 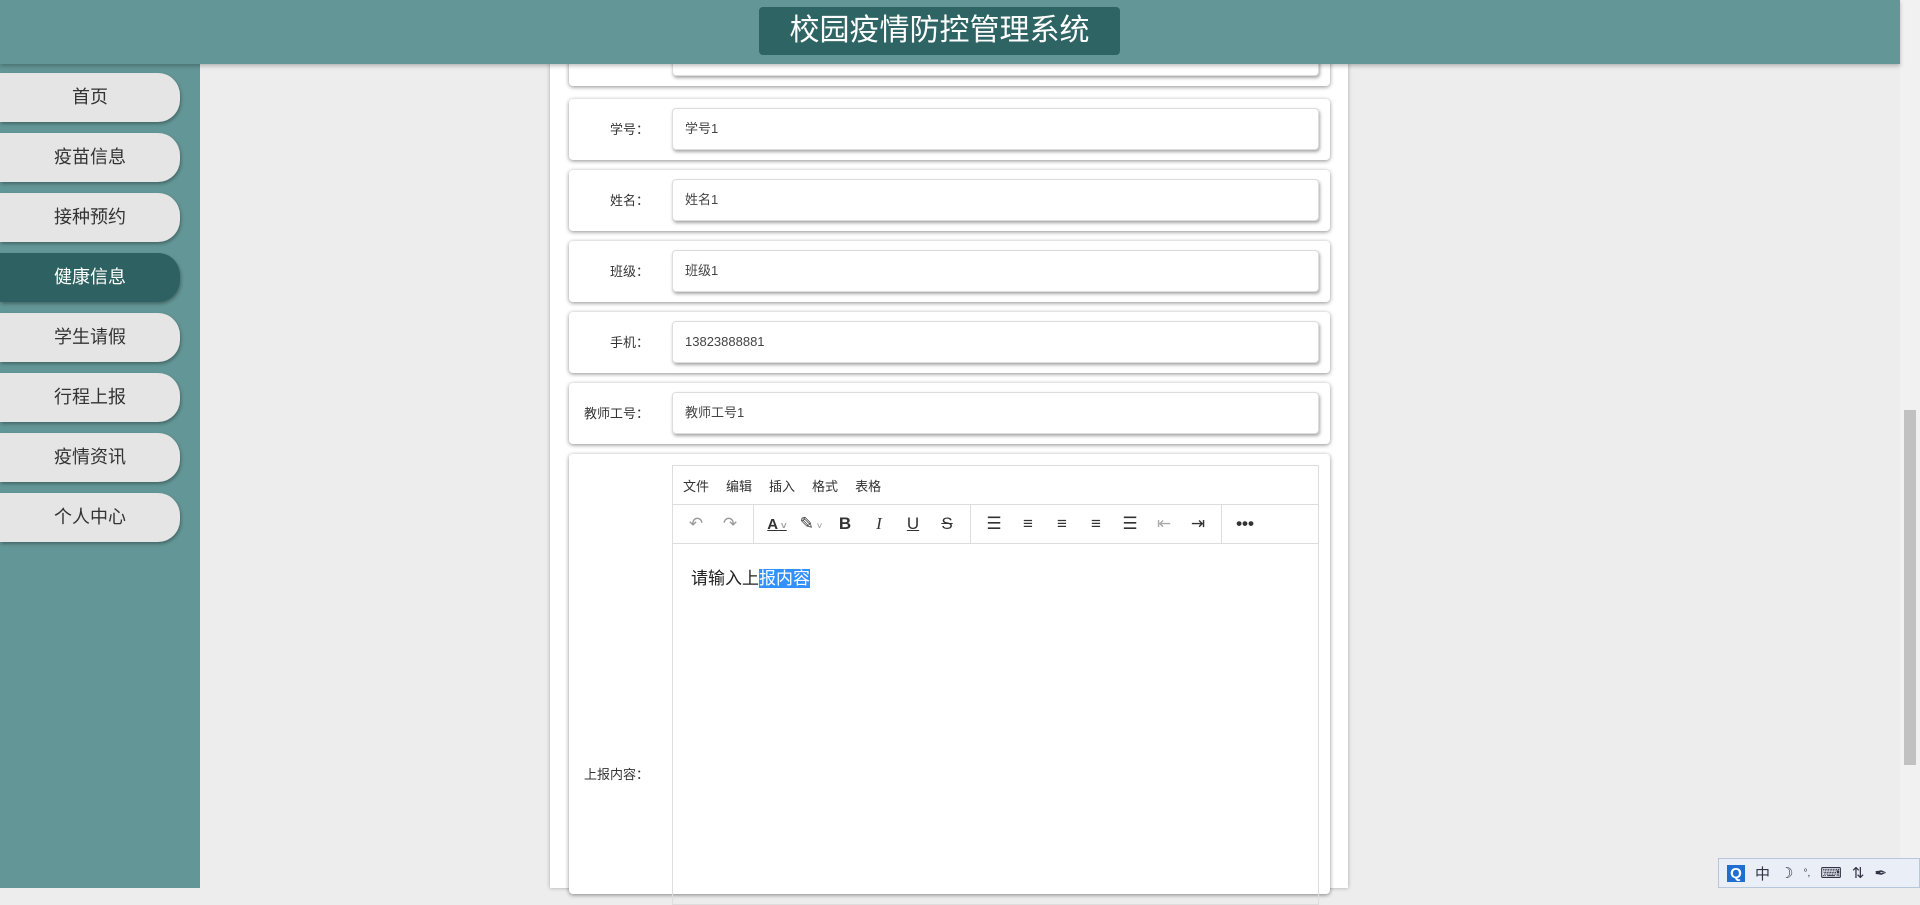 What do you see at coordinates (1130, 524) in the screenshot?
I see `align-justify-icon: ☰` at bounding box center [1130, 524].